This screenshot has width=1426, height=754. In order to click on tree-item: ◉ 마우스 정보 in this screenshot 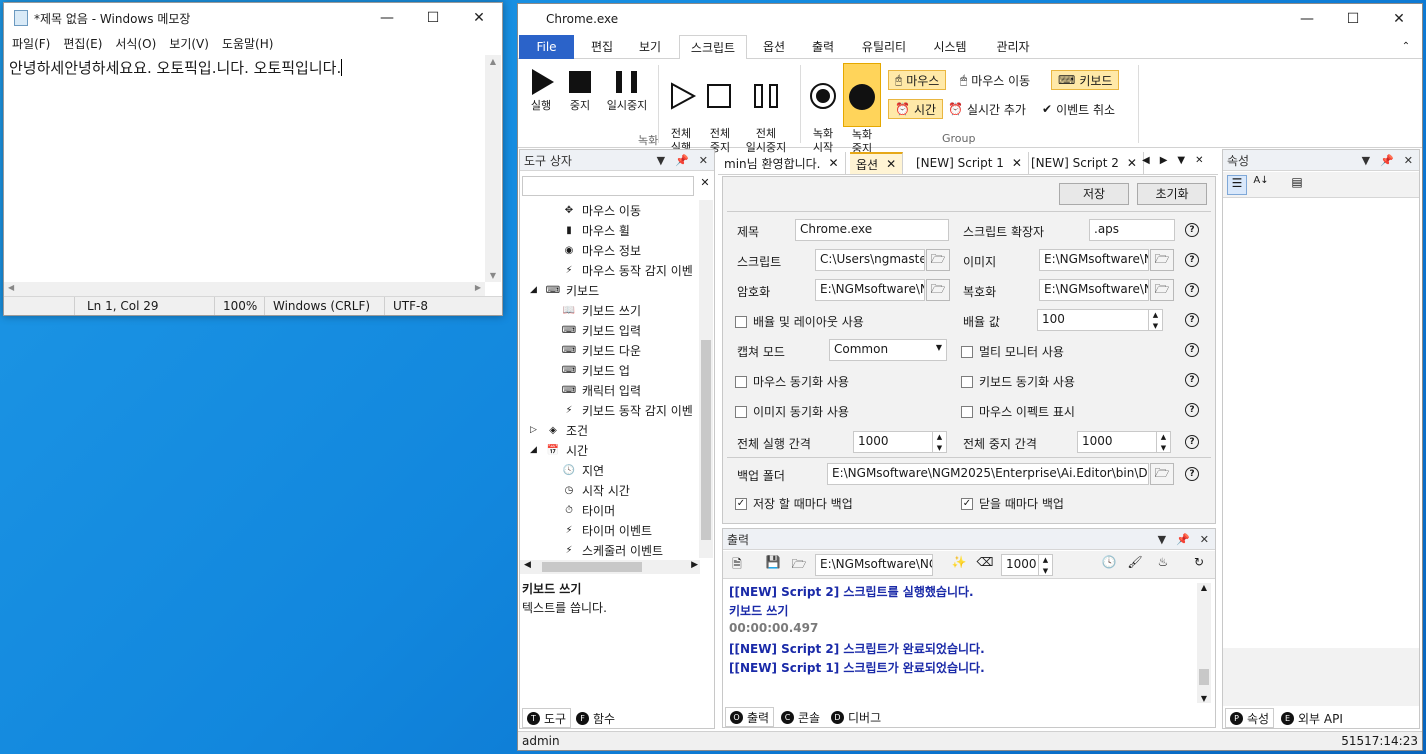, I will do `click(601, 250)`.